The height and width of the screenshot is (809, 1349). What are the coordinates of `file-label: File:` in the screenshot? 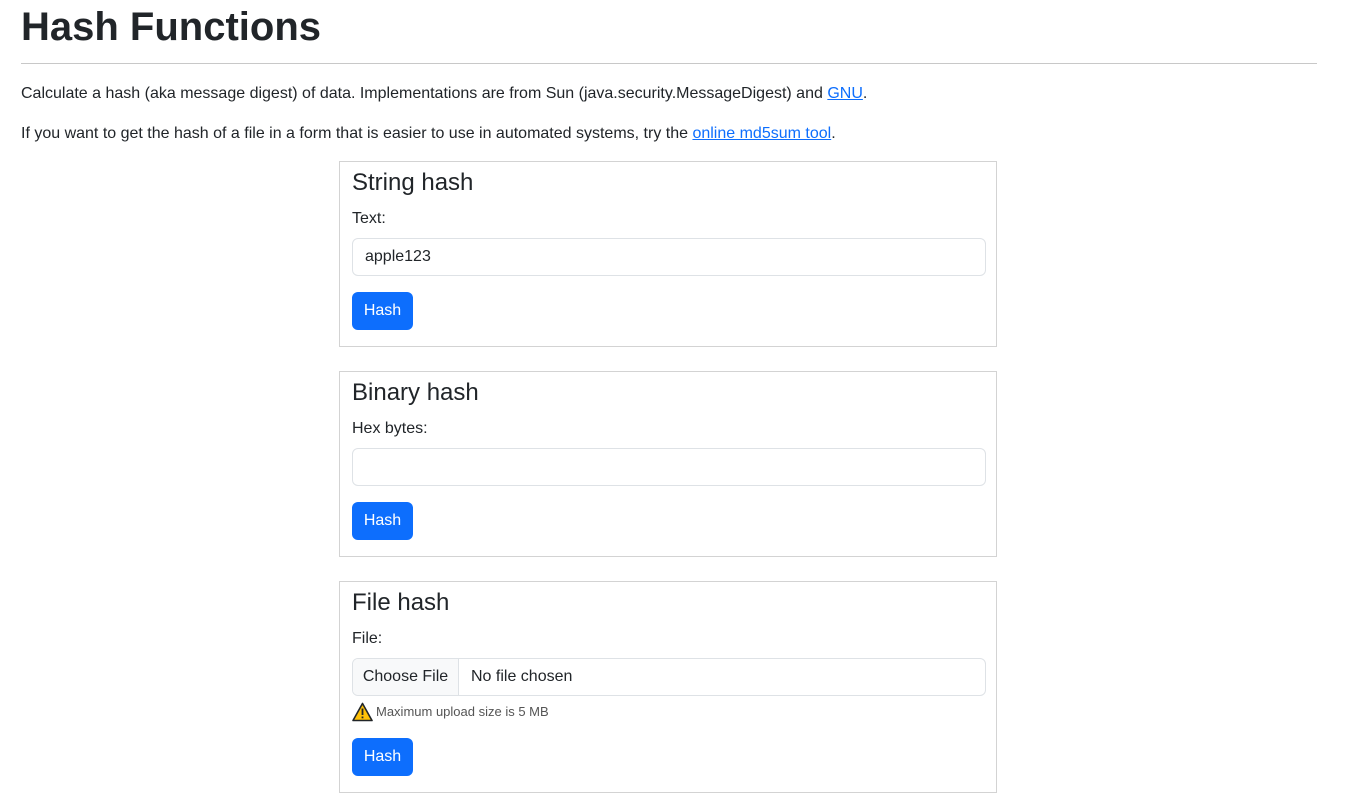 It's located at (367, 638).